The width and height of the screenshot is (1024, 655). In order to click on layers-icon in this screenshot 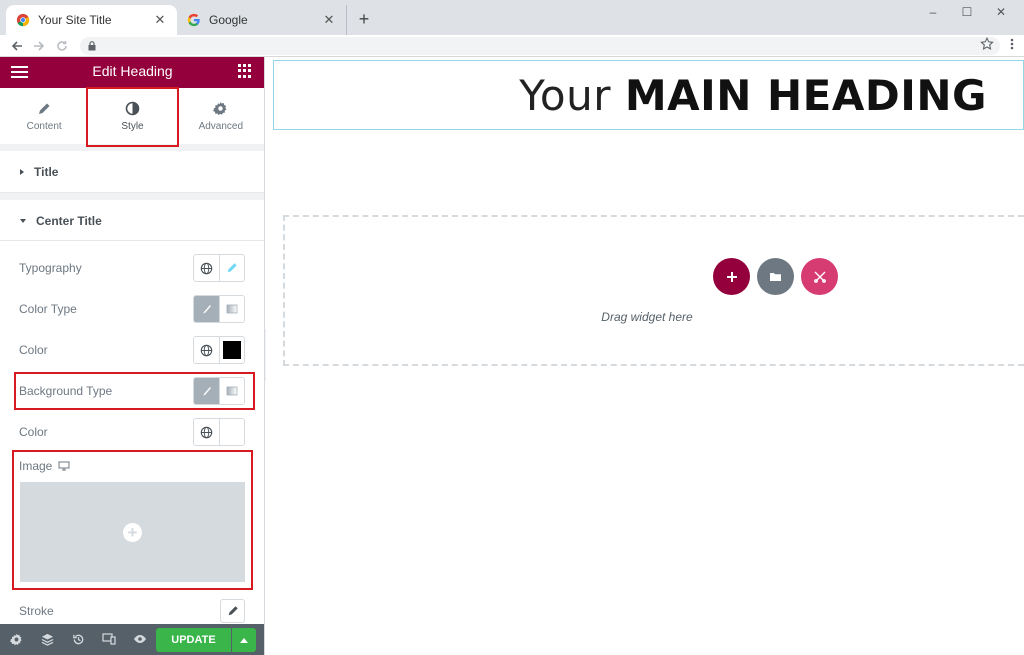, I will do `click(47, 639)`.